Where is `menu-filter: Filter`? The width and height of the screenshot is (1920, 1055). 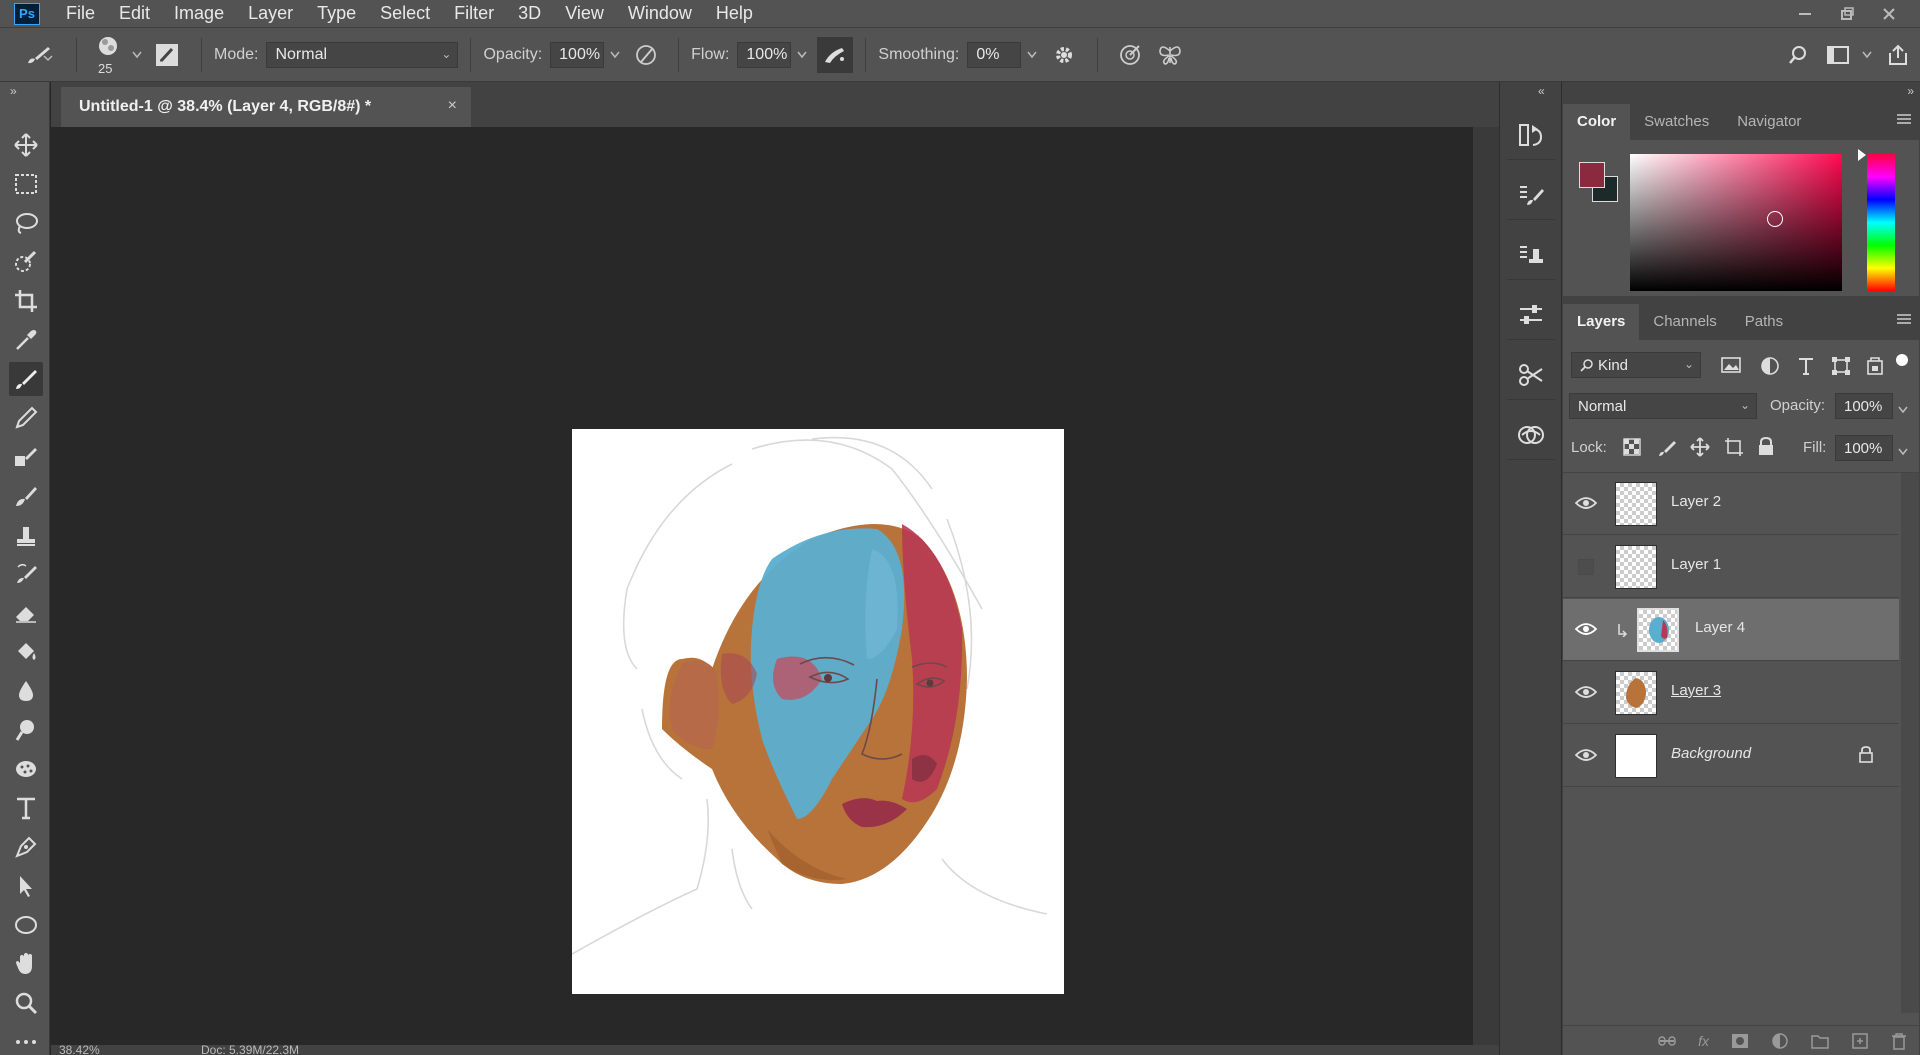 menu-filter: Filter is located at coordinates (474, 13).